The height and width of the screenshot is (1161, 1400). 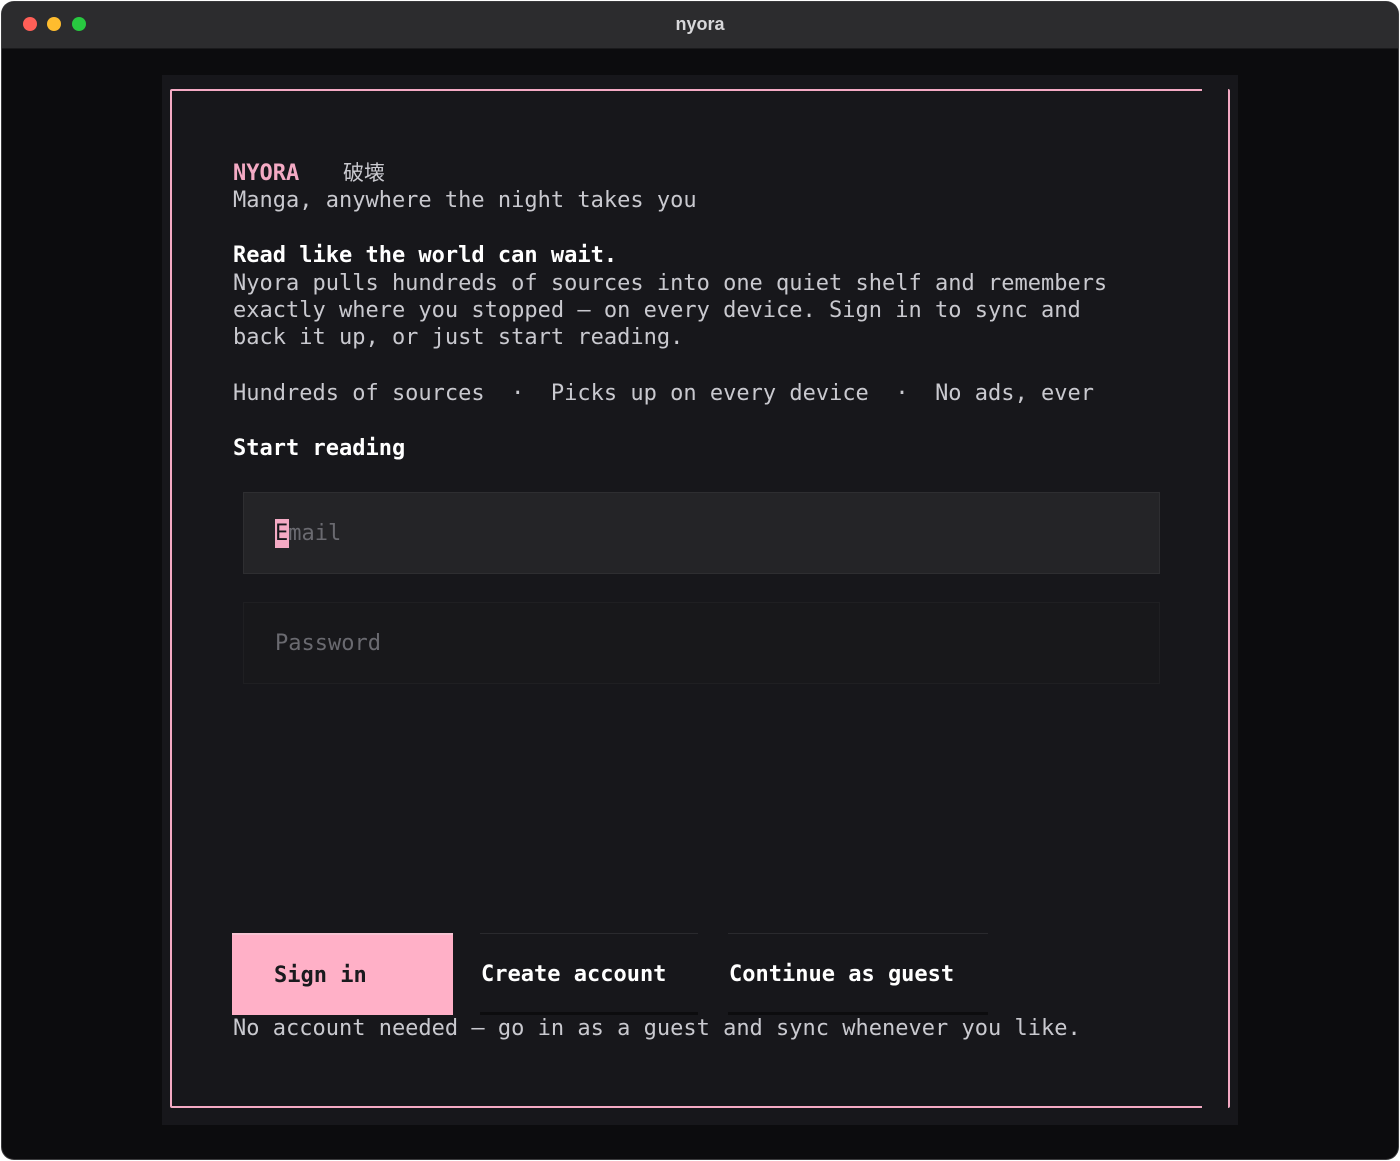 I want to click on frame-corner-gap-top, so click(x=1215, y=90).